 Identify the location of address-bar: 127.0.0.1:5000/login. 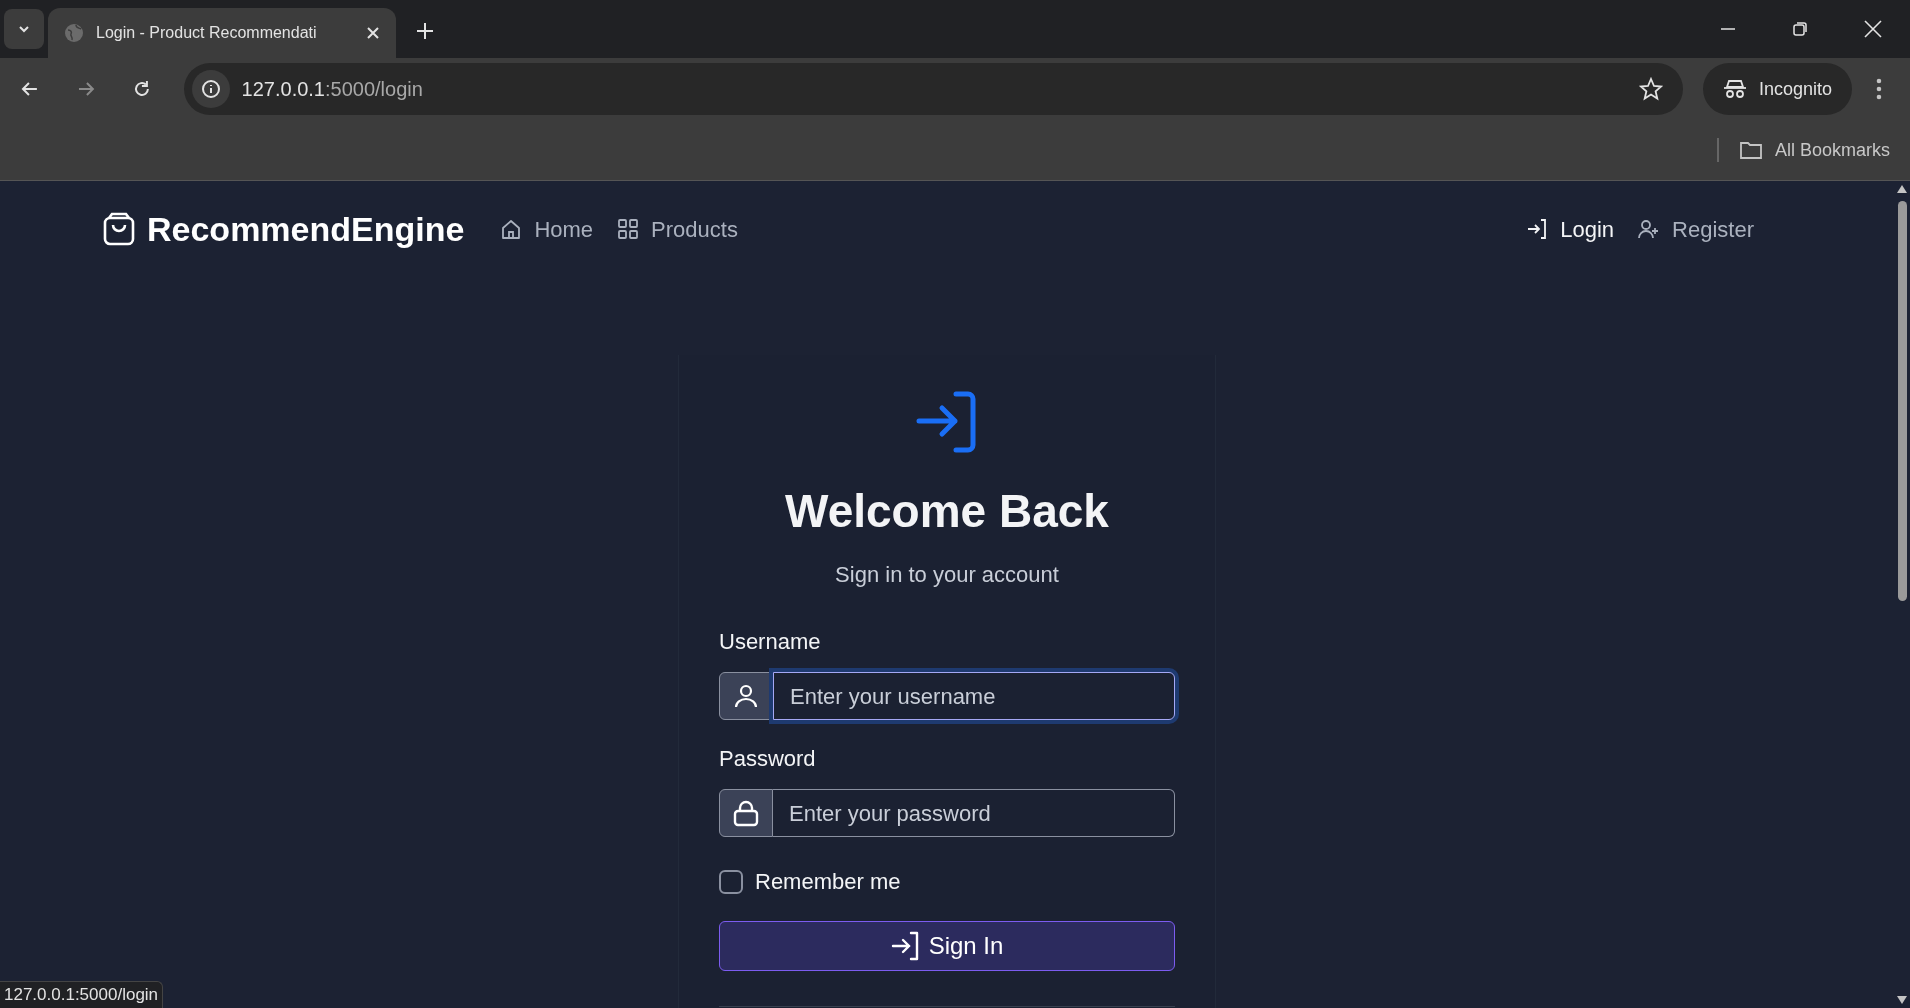
(933, 89).